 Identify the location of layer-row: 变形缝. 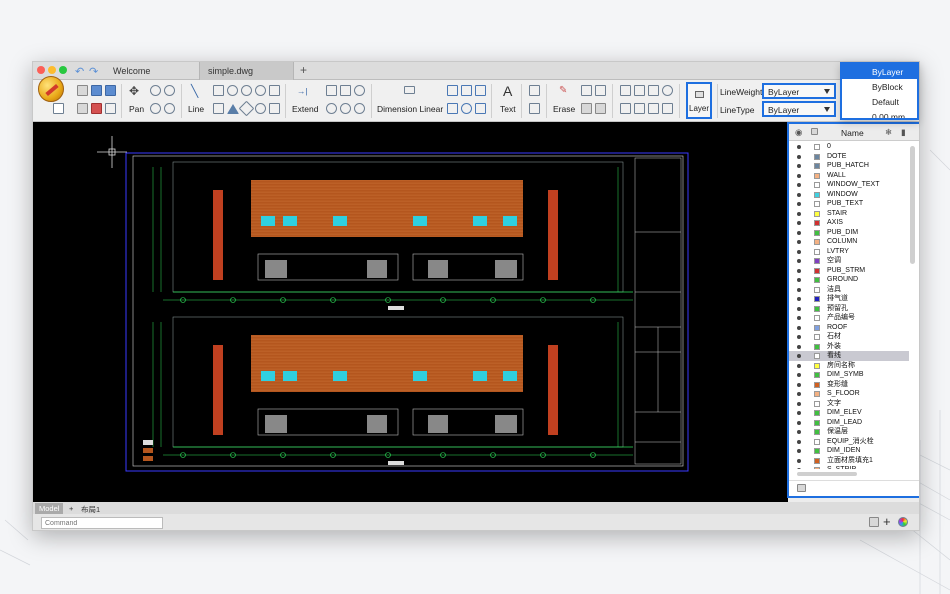
(849, 385).